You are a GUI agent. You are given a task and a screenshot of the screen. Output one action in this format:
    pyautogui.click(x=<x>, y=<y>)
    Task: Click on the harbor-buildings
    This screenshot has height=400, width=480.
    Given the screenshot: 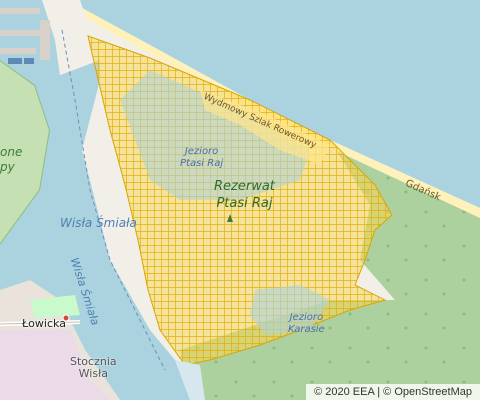 What is the action you would take?
    pyautogui.click(x=21, y=61)
    